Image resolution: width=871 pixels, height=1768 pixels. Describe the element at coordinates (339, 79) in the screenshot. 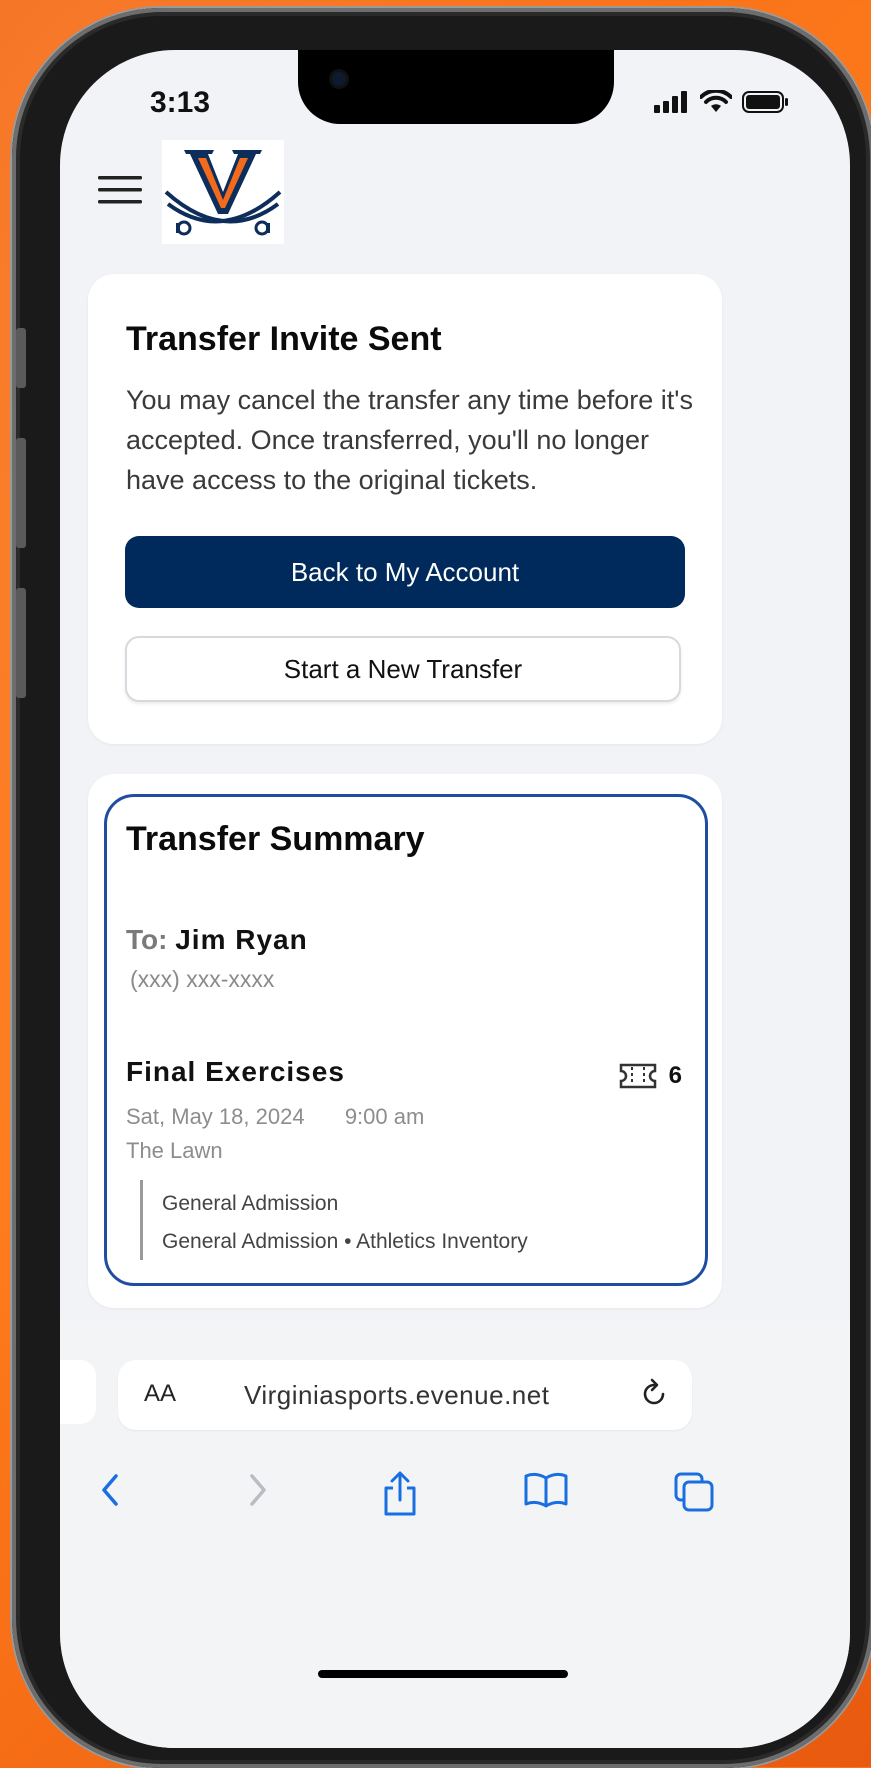

I see `camera` at that location.